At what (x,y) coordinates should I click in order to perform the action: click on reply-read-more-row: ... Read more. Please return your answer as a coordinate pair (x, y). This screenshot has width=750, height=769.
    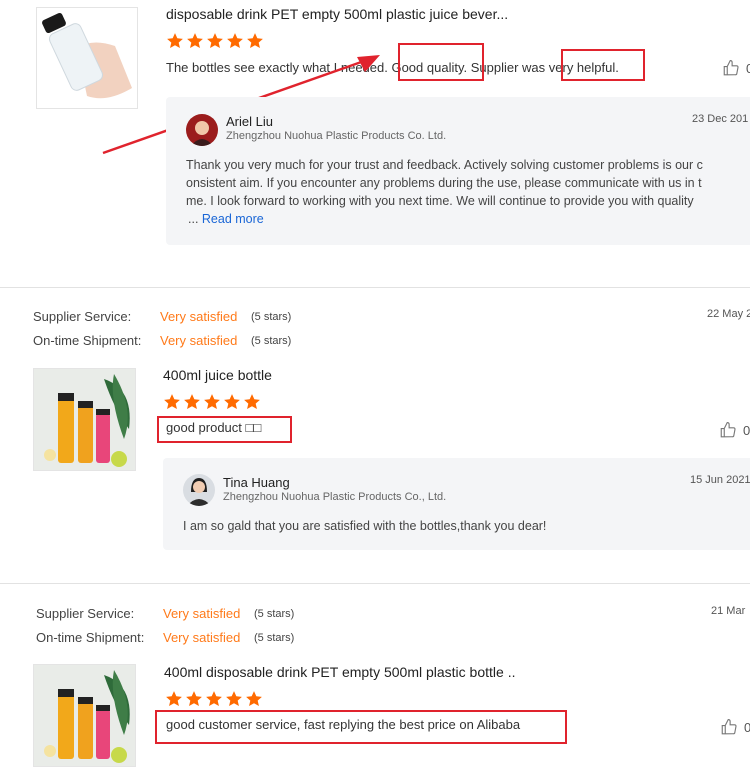
    Looking at the image, I should click on (226, 219).